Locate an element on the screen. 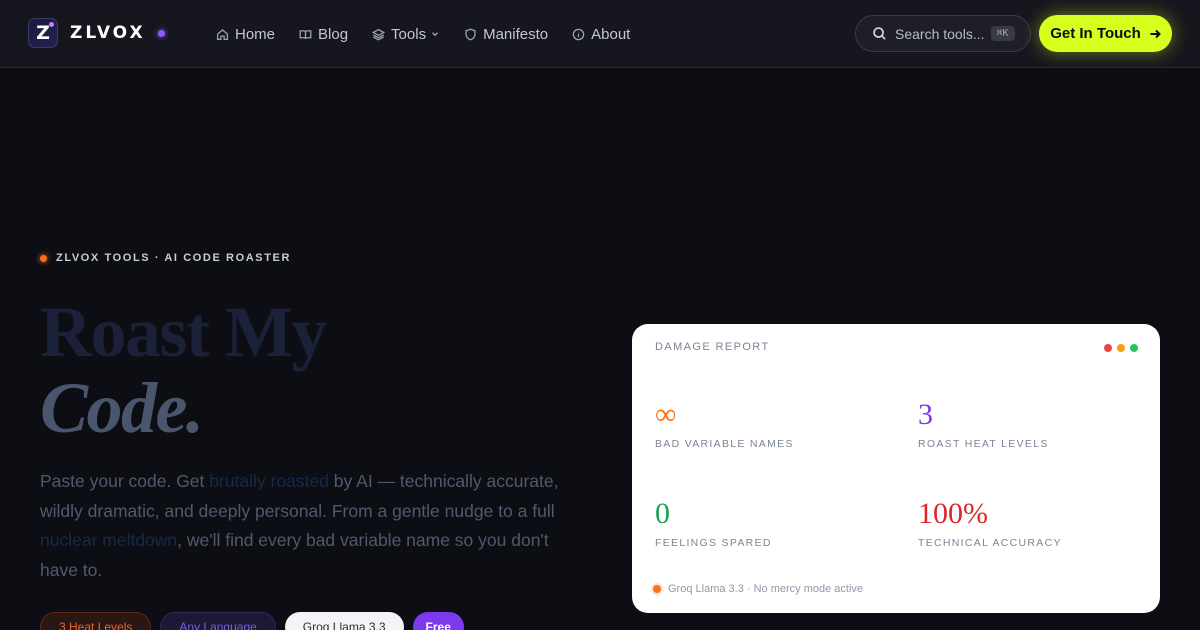  hero-eyebrow: ZLVOX TOOLS · AI CODE ROASTER is located at coordinates (165, 258).